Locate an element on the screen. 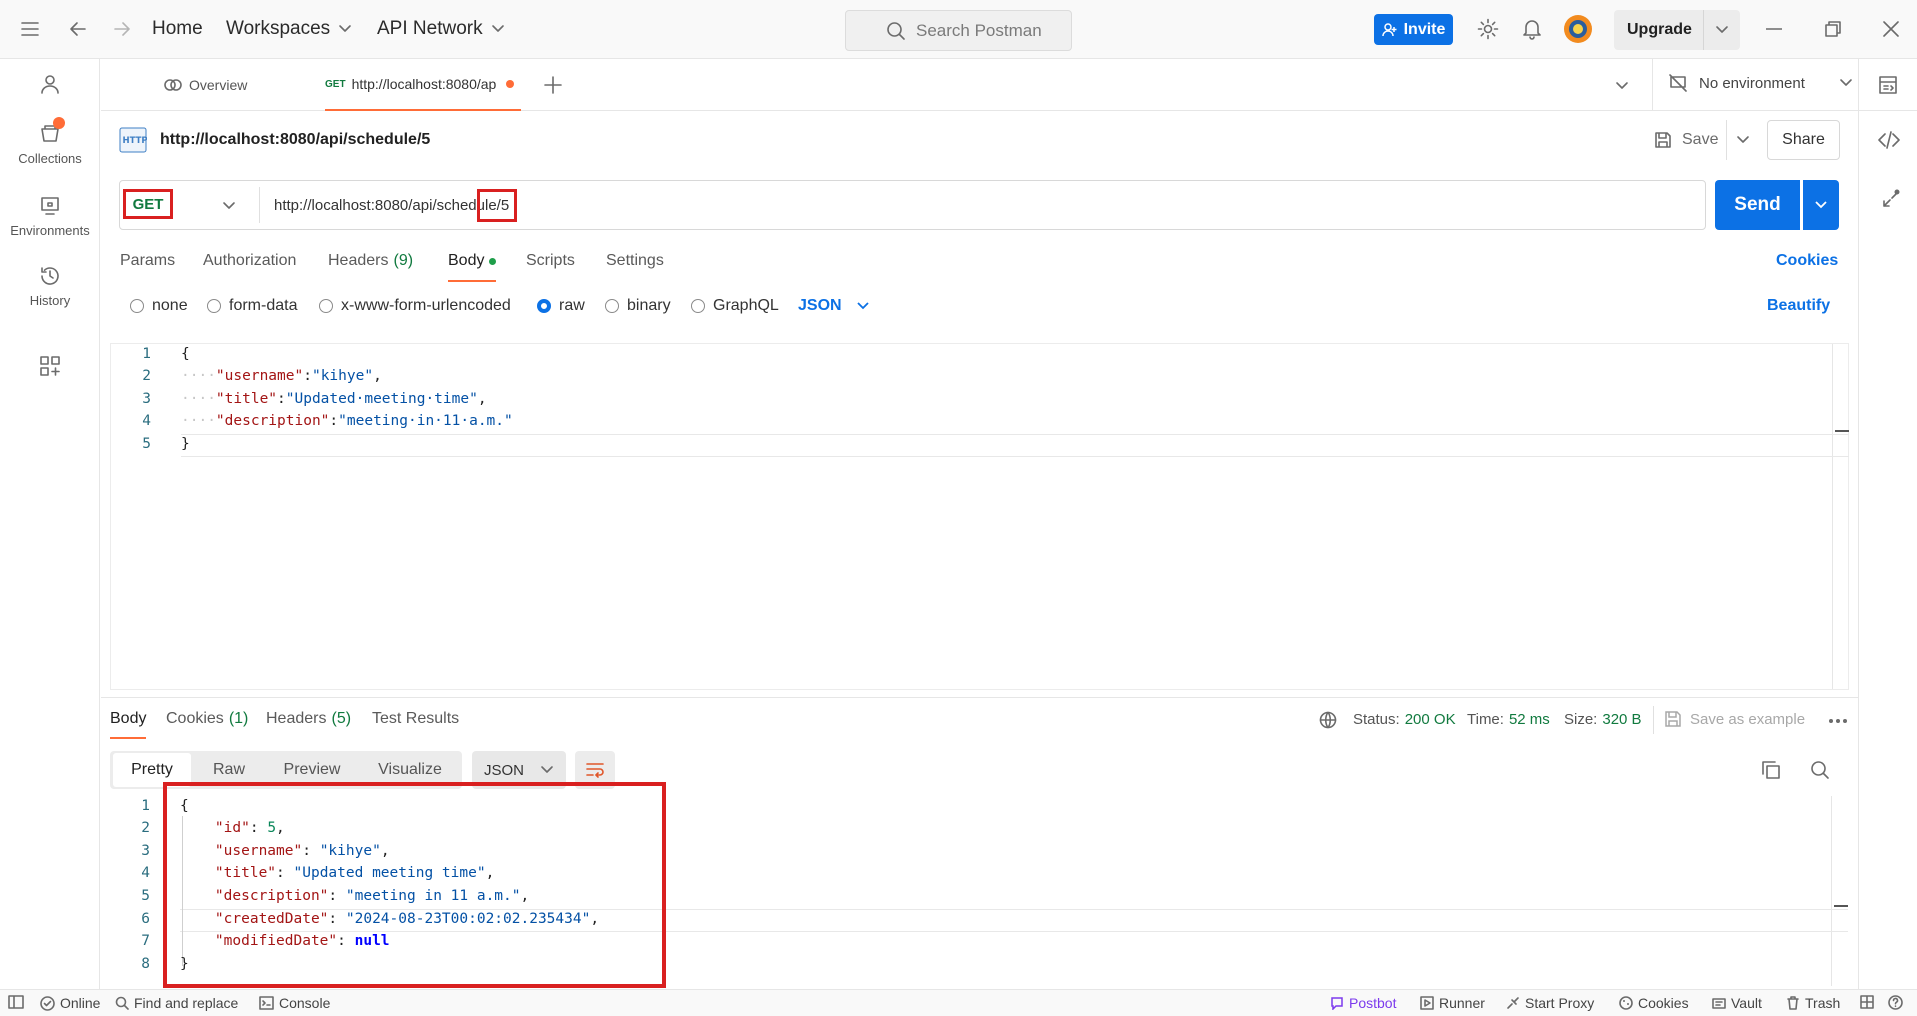  line-number: 8 is located at coordinates (145, 964).